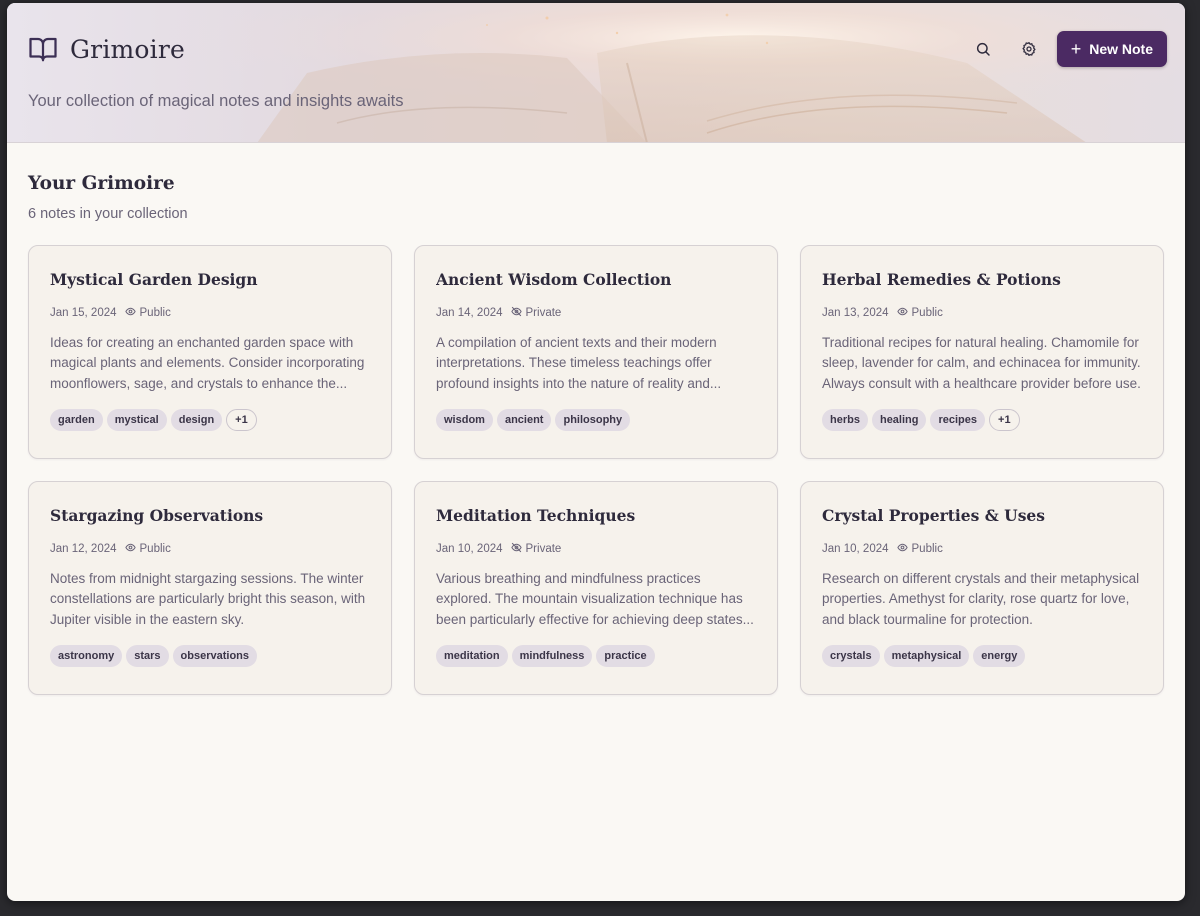 Image resolution: width=1200 pixels, height=916 pixels. I want to click on settings-button, so click(1029, 49).